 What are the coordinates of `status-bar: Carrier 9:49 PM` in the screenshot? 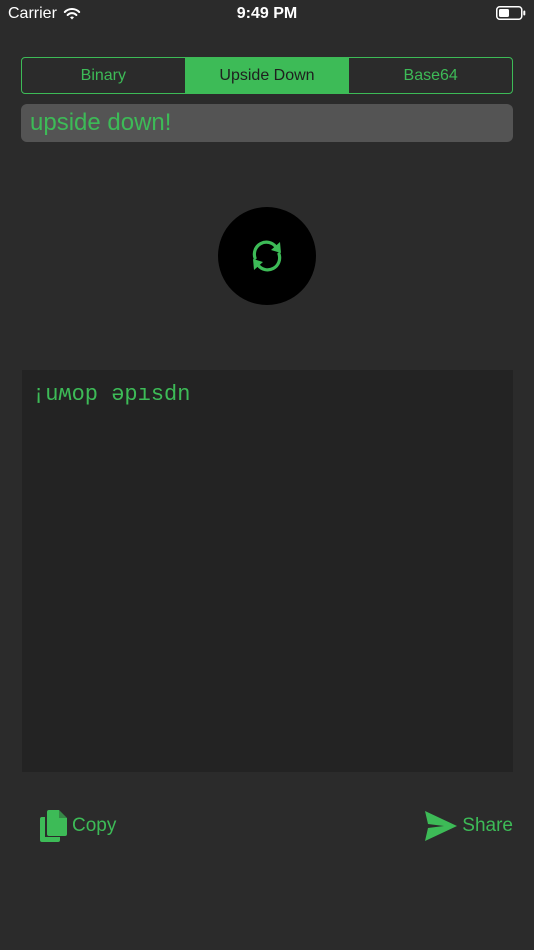 It's located at (267, 14).